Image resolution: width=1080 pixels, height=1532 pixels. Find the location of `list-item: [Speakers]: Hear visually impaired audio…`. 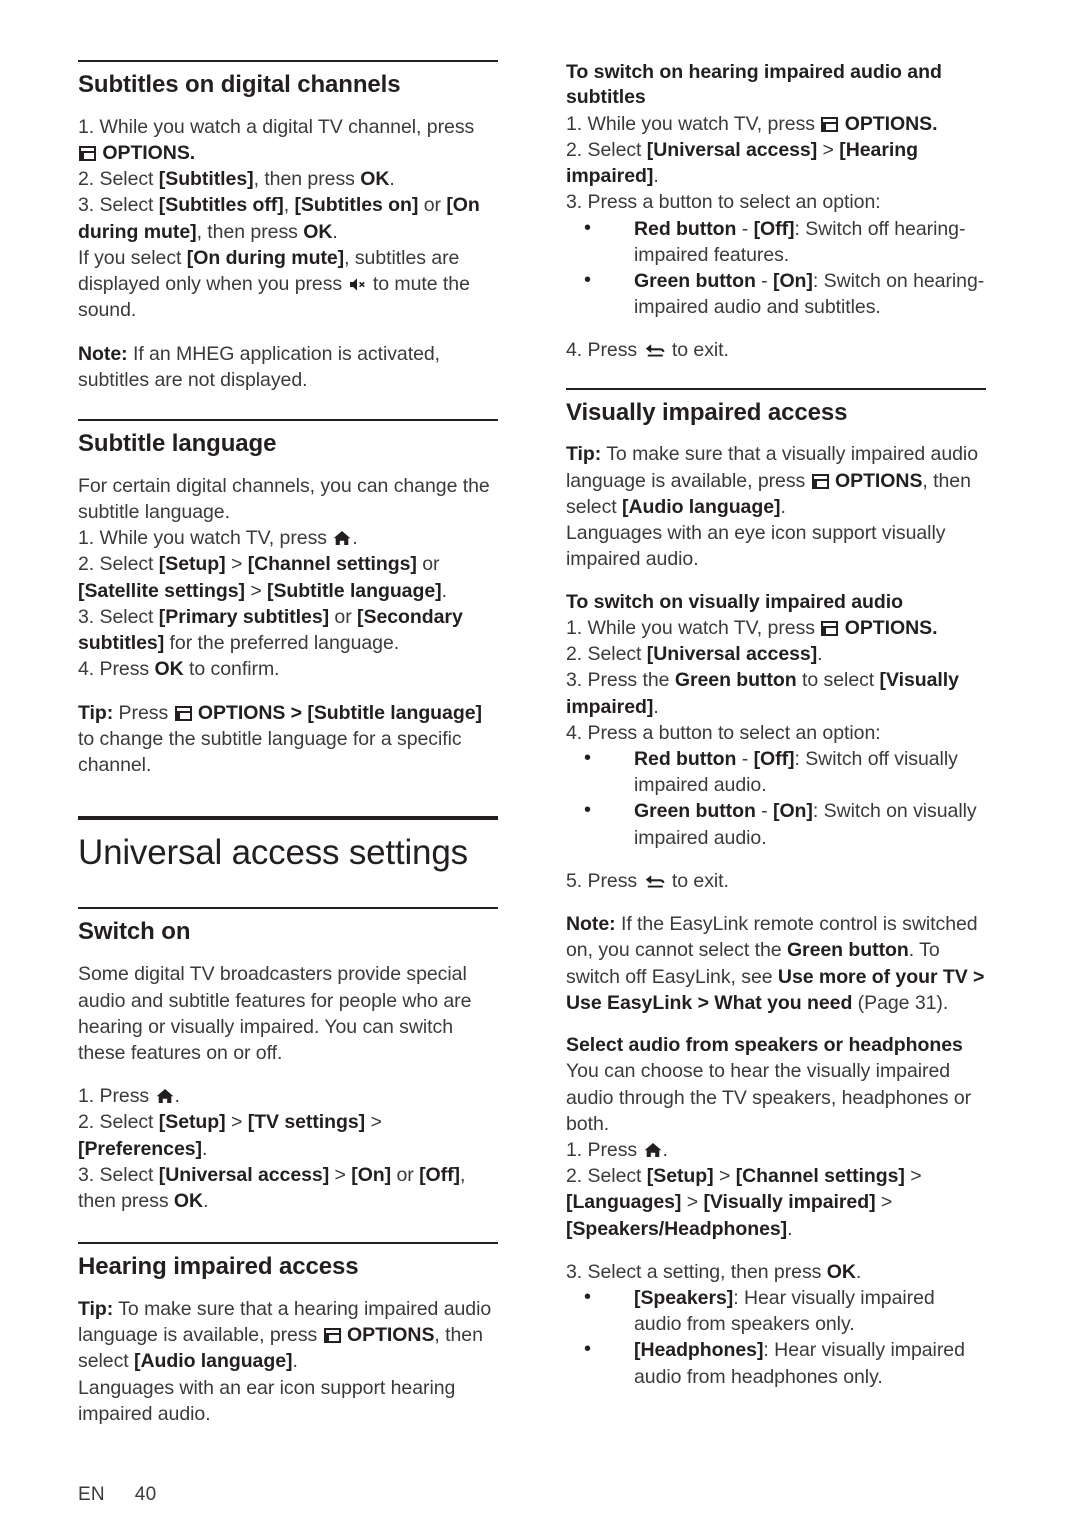

list-item: [Speakers]: Hear visually impaired audio… is located at coordinates (776, 1310).